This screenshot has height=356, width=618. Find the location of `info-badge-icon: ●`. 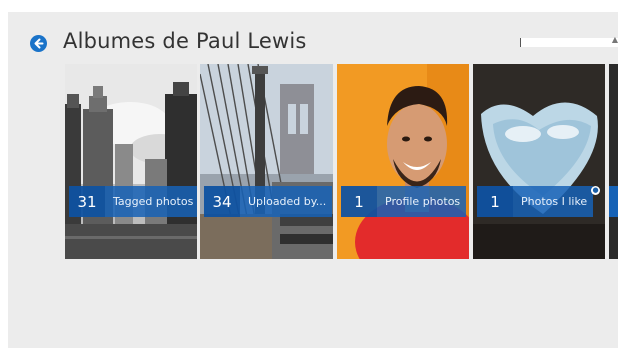

info-badge-icon: ● is located at coordinates (595, 190).